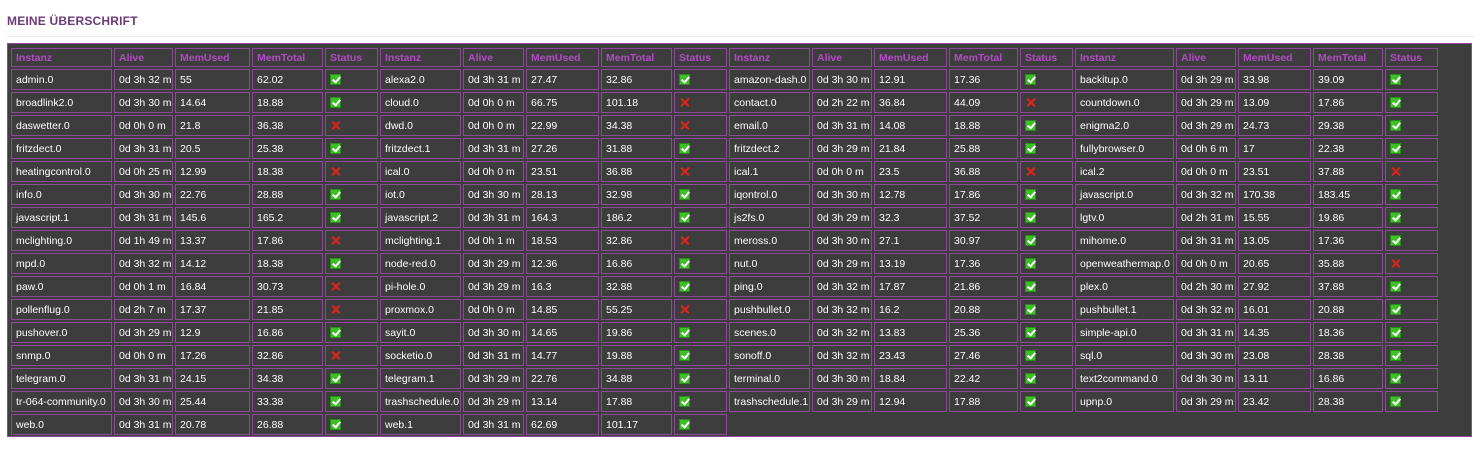 This screenshot has height=449, width=1482. I want to click on memused-cell: 13.11, so click(1274, 378).